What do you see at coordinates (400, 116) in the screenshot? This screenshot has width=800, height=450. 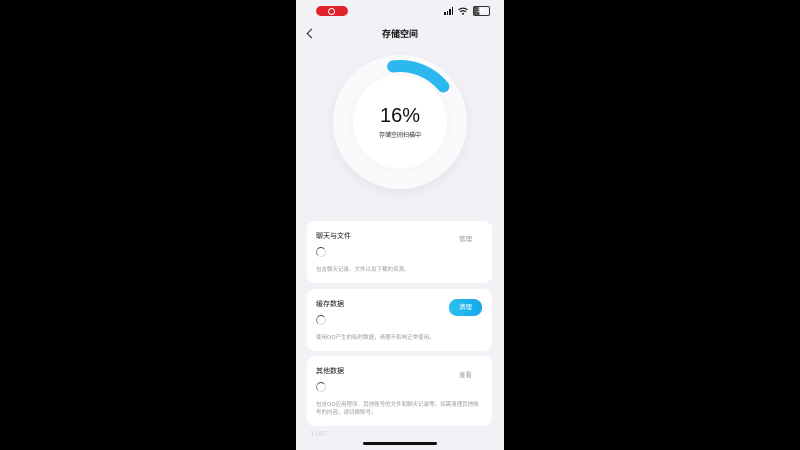 I see `scan-percent: 16%` at bounding box center [400, 116].